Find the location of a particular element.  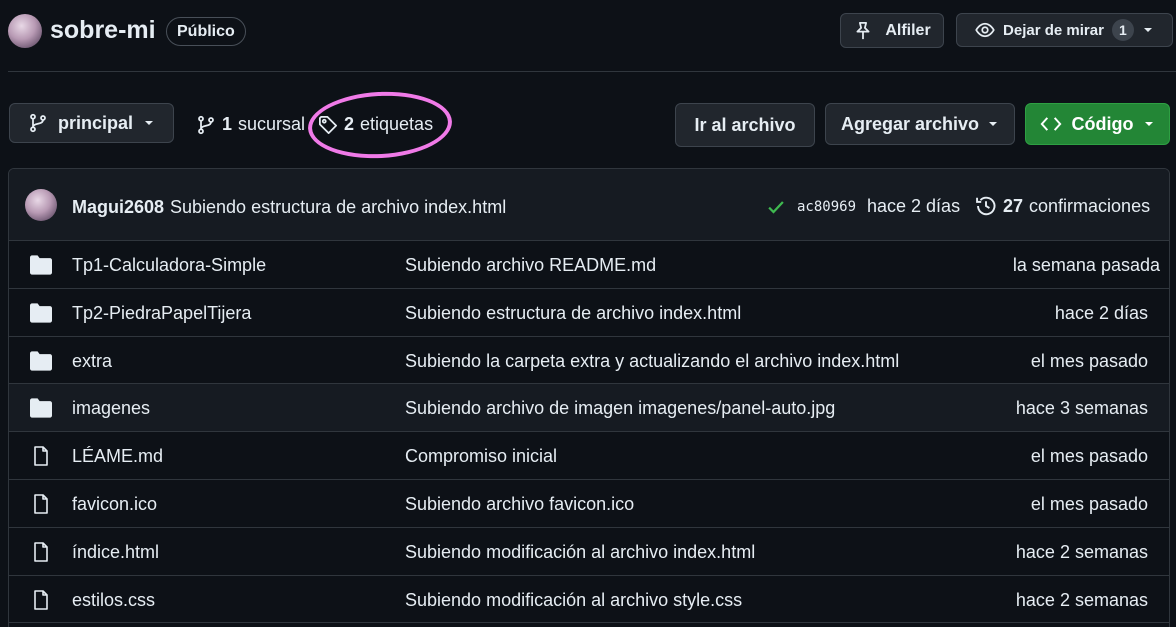

file-name: índice.html is located at coordinates (115, 552).